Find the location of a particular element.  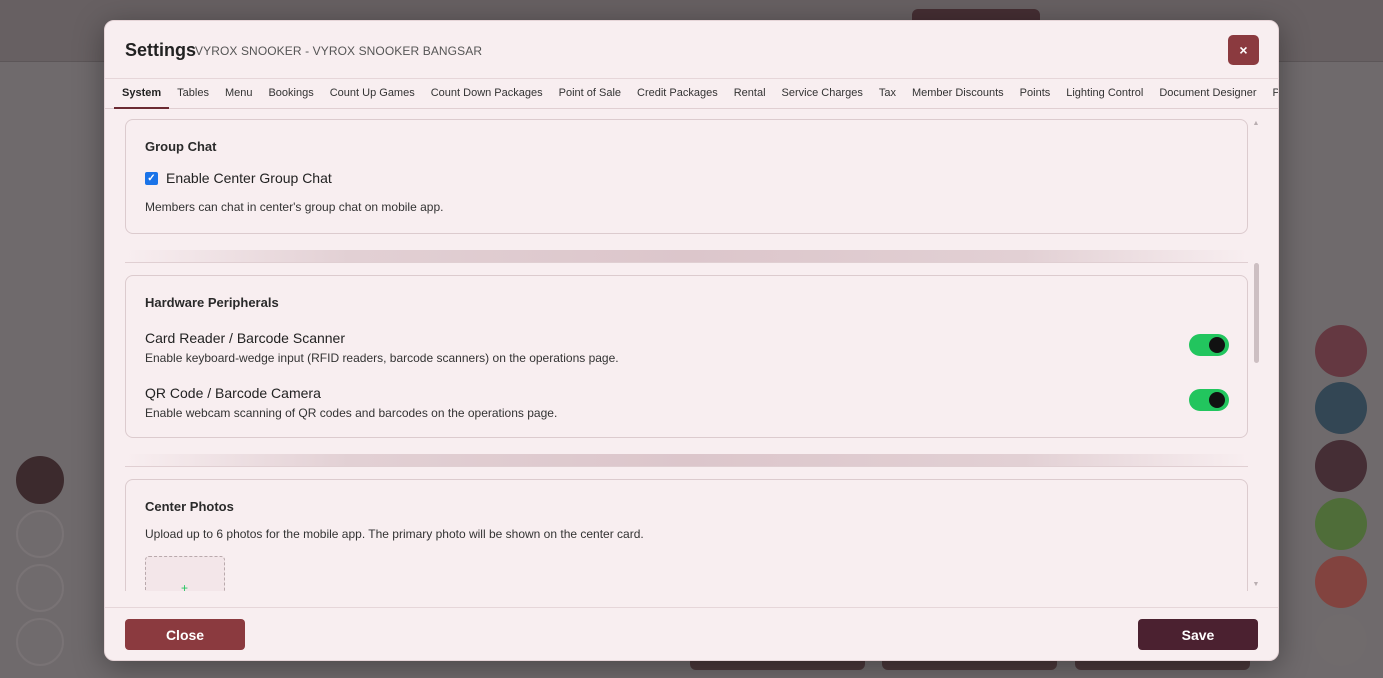

close-icon: × is located at coordinates (1243, 50).